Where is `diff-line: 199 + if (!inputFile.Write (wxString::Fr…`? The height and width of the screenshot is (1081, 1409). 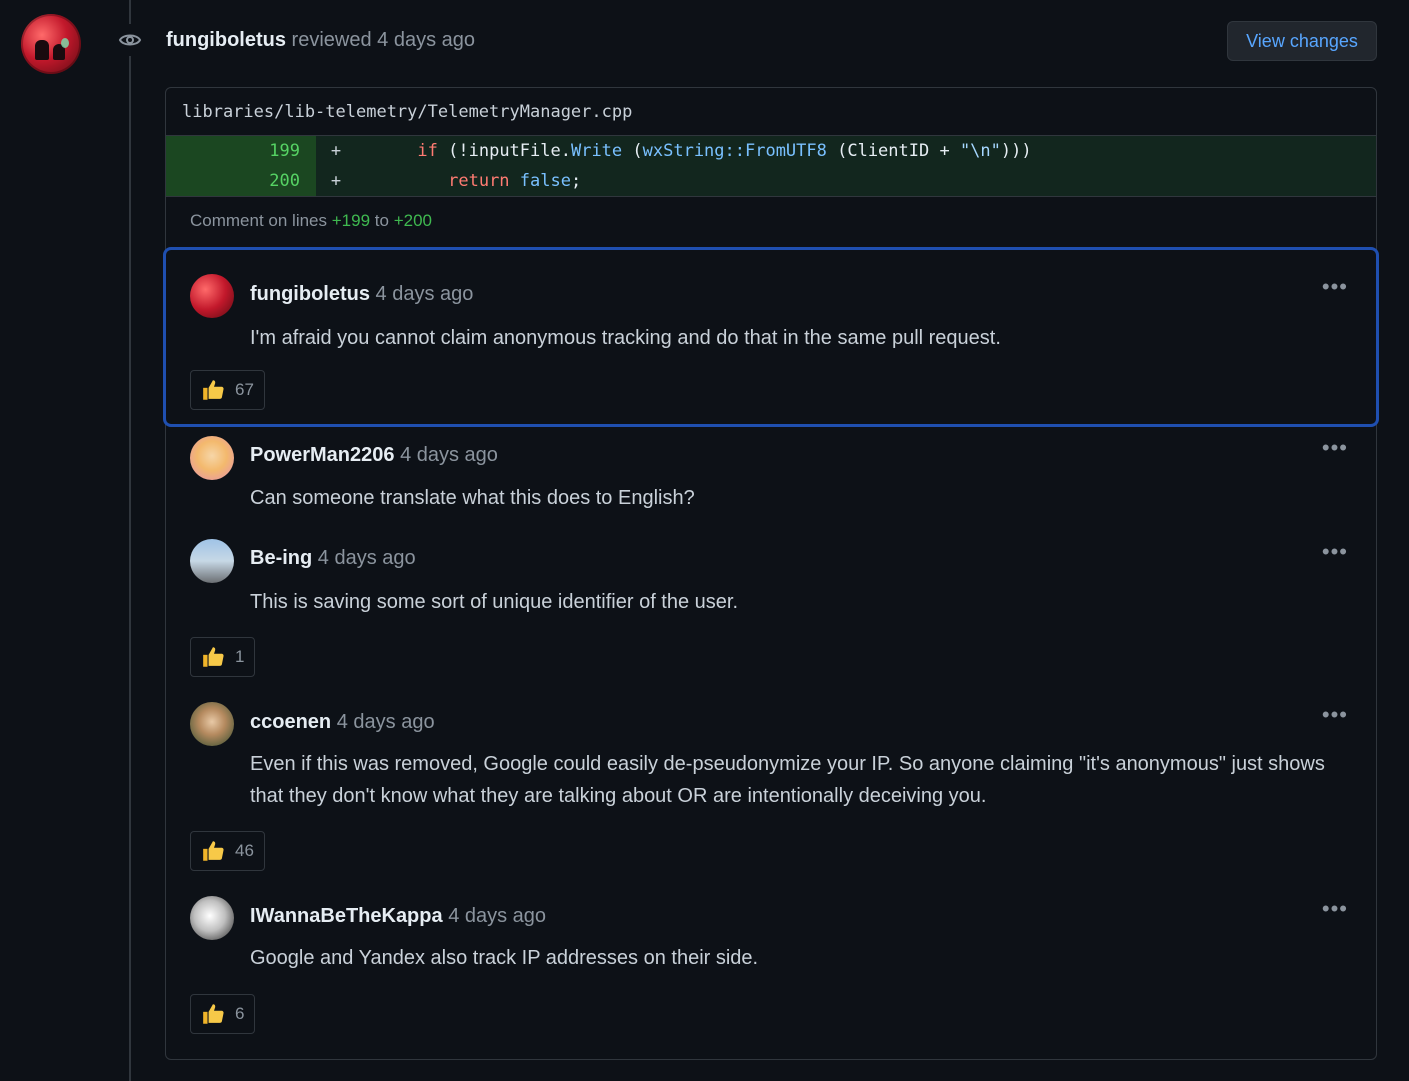 diff-line: 199 + if (!inputFile.Write (wxString::Fr… is located at coordinates (771, 151).